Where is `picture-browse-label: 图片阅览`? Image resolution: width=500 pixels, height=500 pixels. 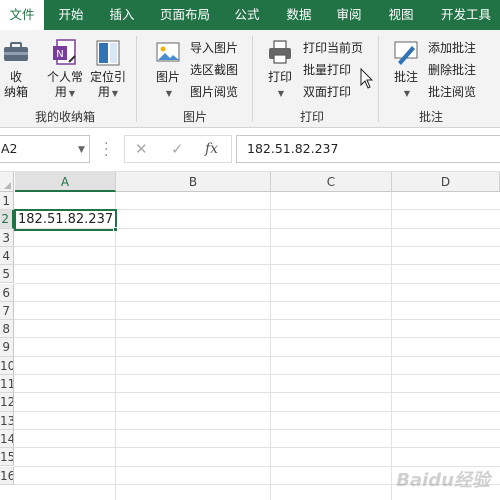 picture-browse-label: 图片阅览 is located at coordinates (214, 92).